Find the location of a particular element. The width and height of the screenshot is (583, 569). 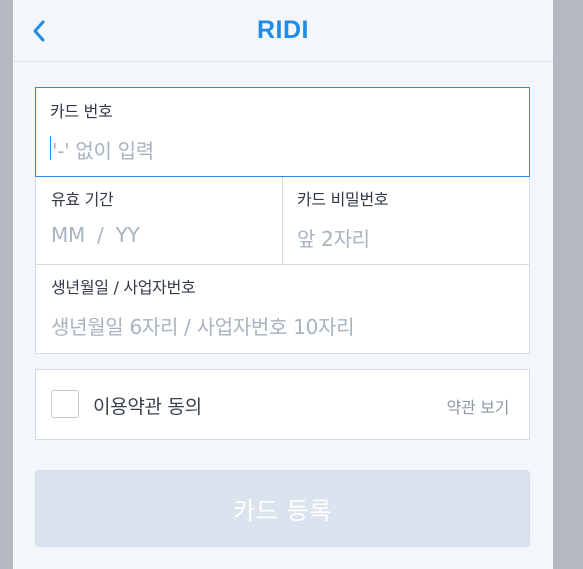

expiry-field: 유효 기간 MM / YY is located at coordinates (159, 221).